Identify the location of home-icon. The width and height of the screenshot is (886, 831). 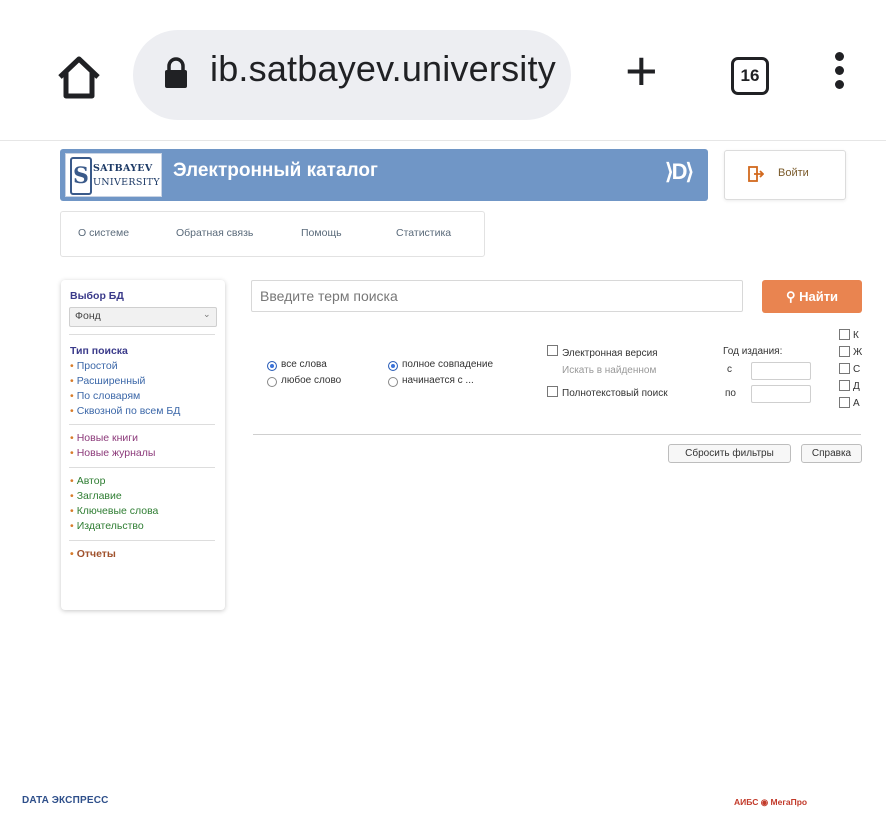
(79, 77).